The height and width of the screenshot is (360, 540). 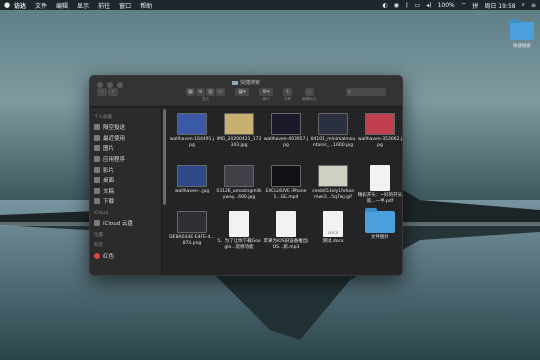 What do you see at coordinates (97, 159) in the screenshot?
I see `apps-icon` at bounding box center [97, 159].